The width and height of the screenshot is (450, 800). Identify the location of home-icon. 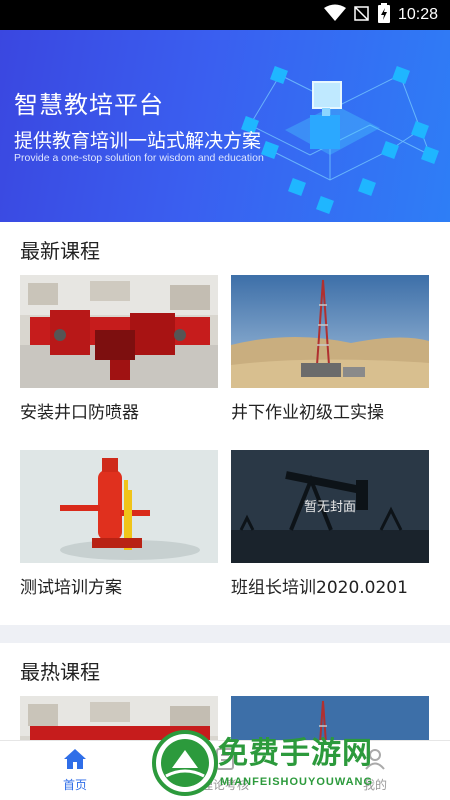
(75, 760).